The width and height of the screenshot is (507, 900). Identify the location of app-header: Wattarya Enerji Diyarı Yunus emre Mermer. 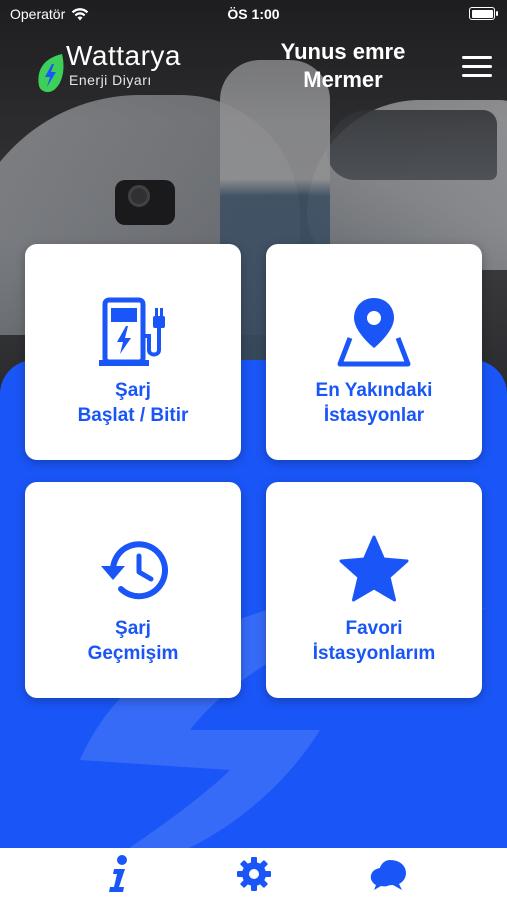
(253, 65).